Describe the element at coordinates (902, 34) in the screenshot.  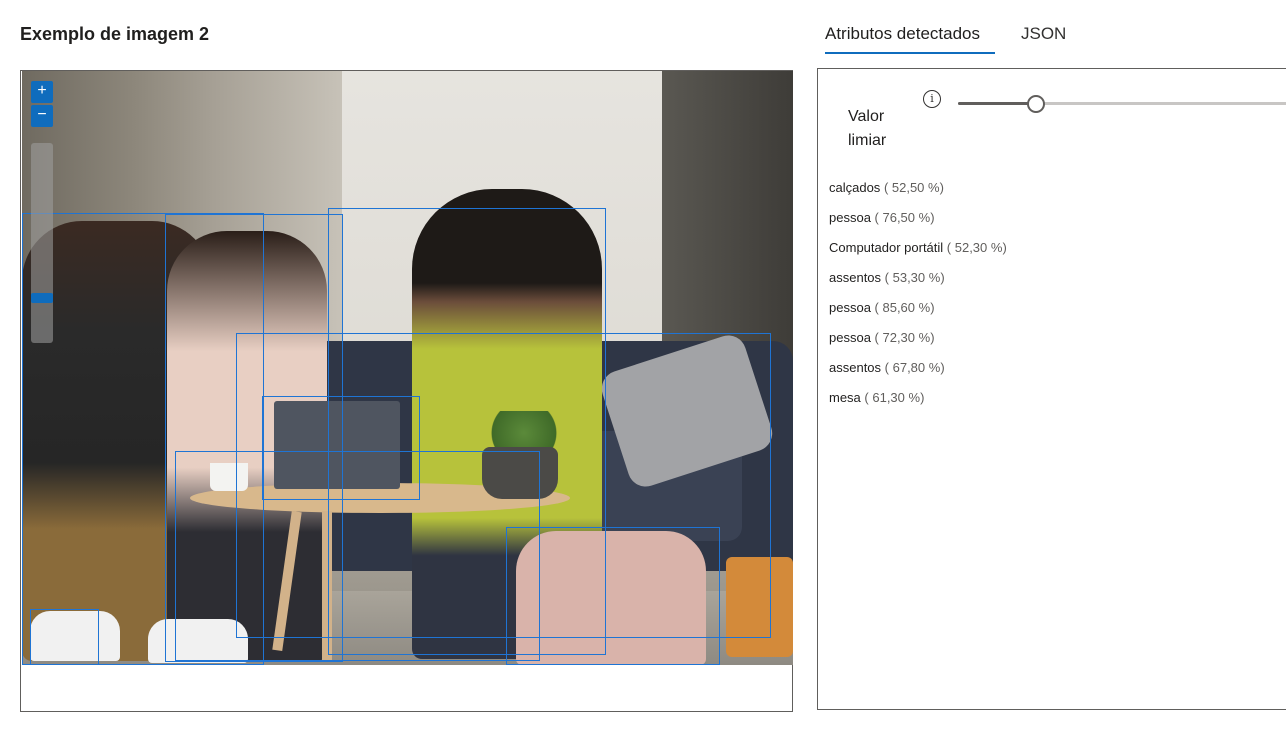
I see `tab-atributos-detectados: Atributos detectados` at that location.